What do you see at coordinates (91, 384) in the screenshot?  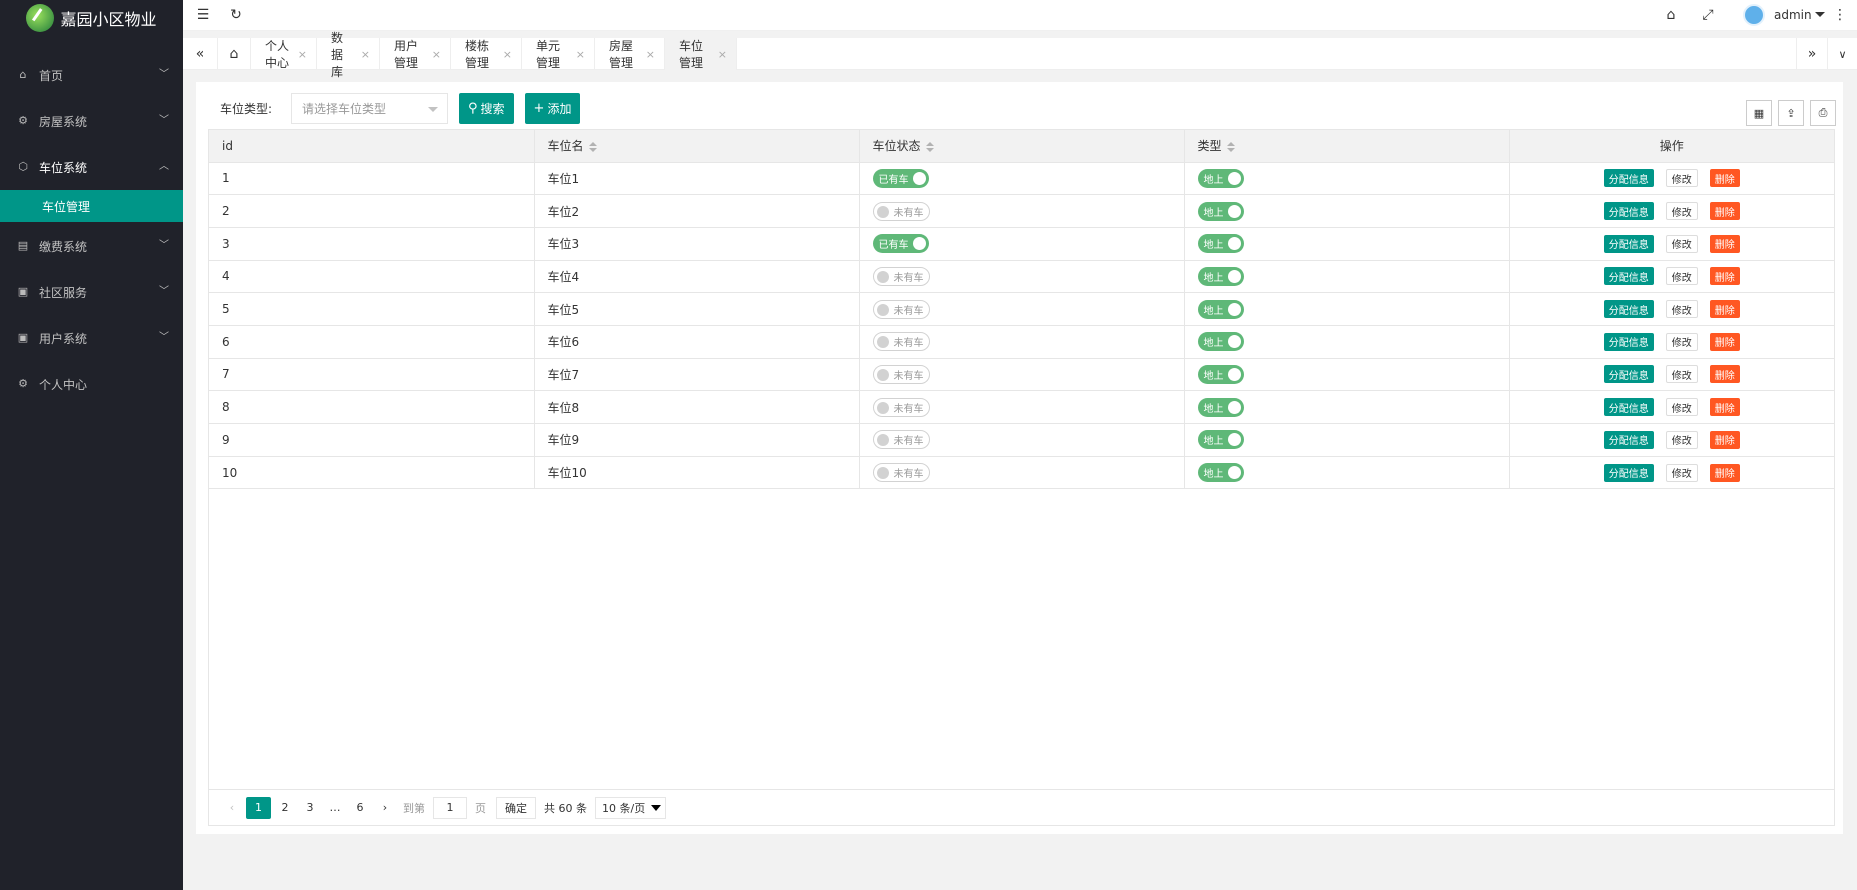 I see `sidebar-item-6: ⚙ 个人中心` at bounding box center [91, 384].